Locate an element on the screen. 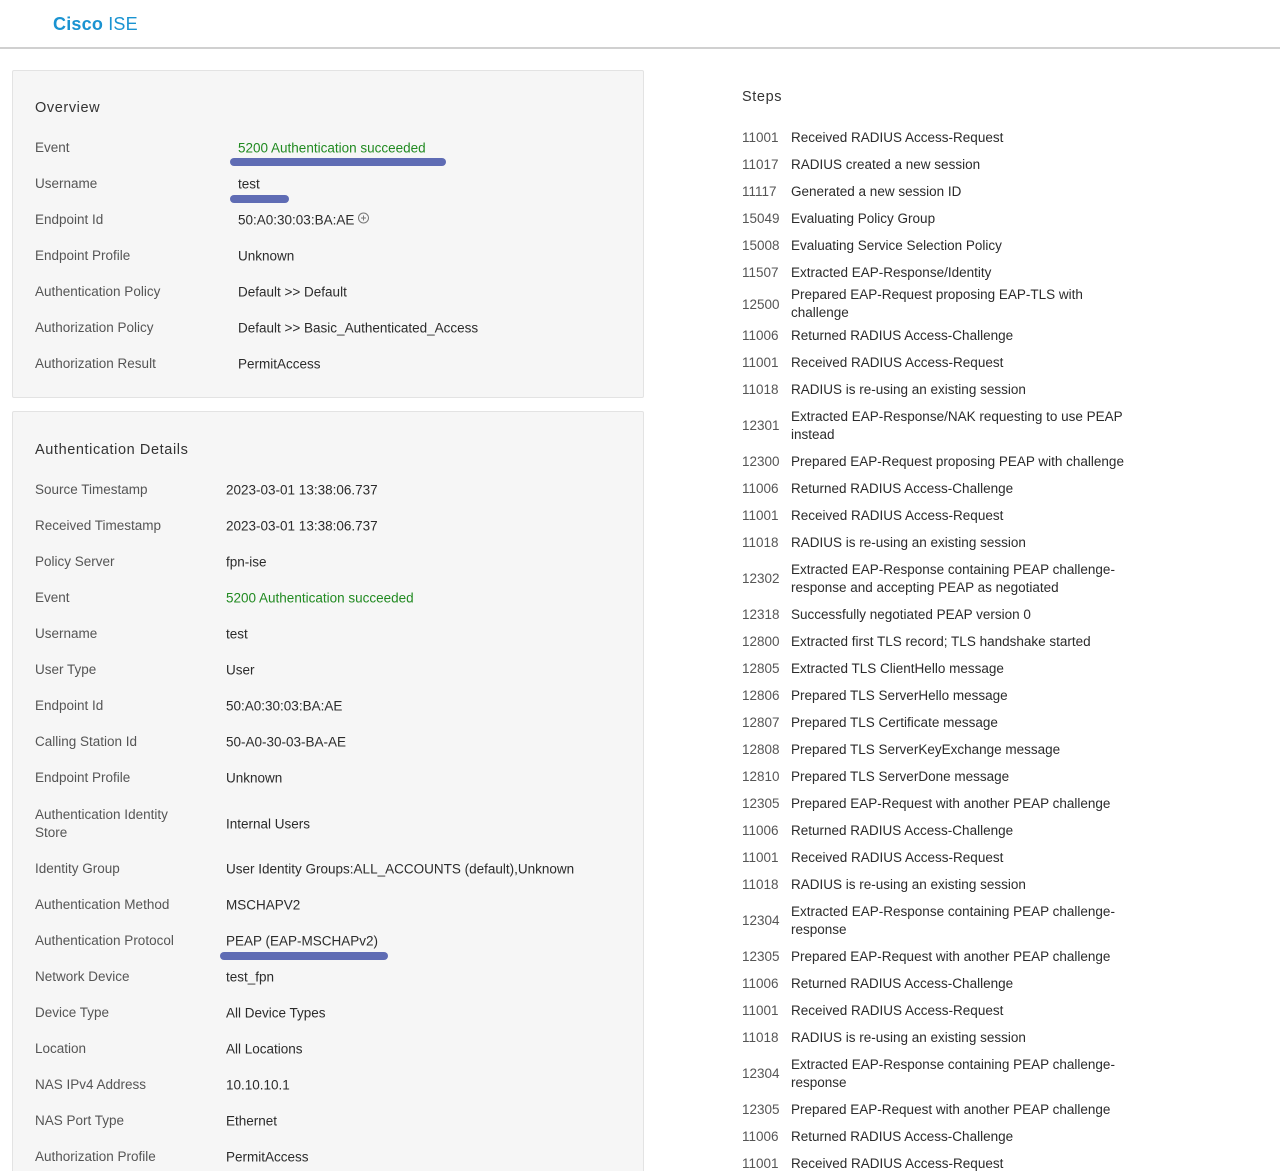 The image size is (1280, 1171). step-code: 11006 is located at coordinates (760, 983).